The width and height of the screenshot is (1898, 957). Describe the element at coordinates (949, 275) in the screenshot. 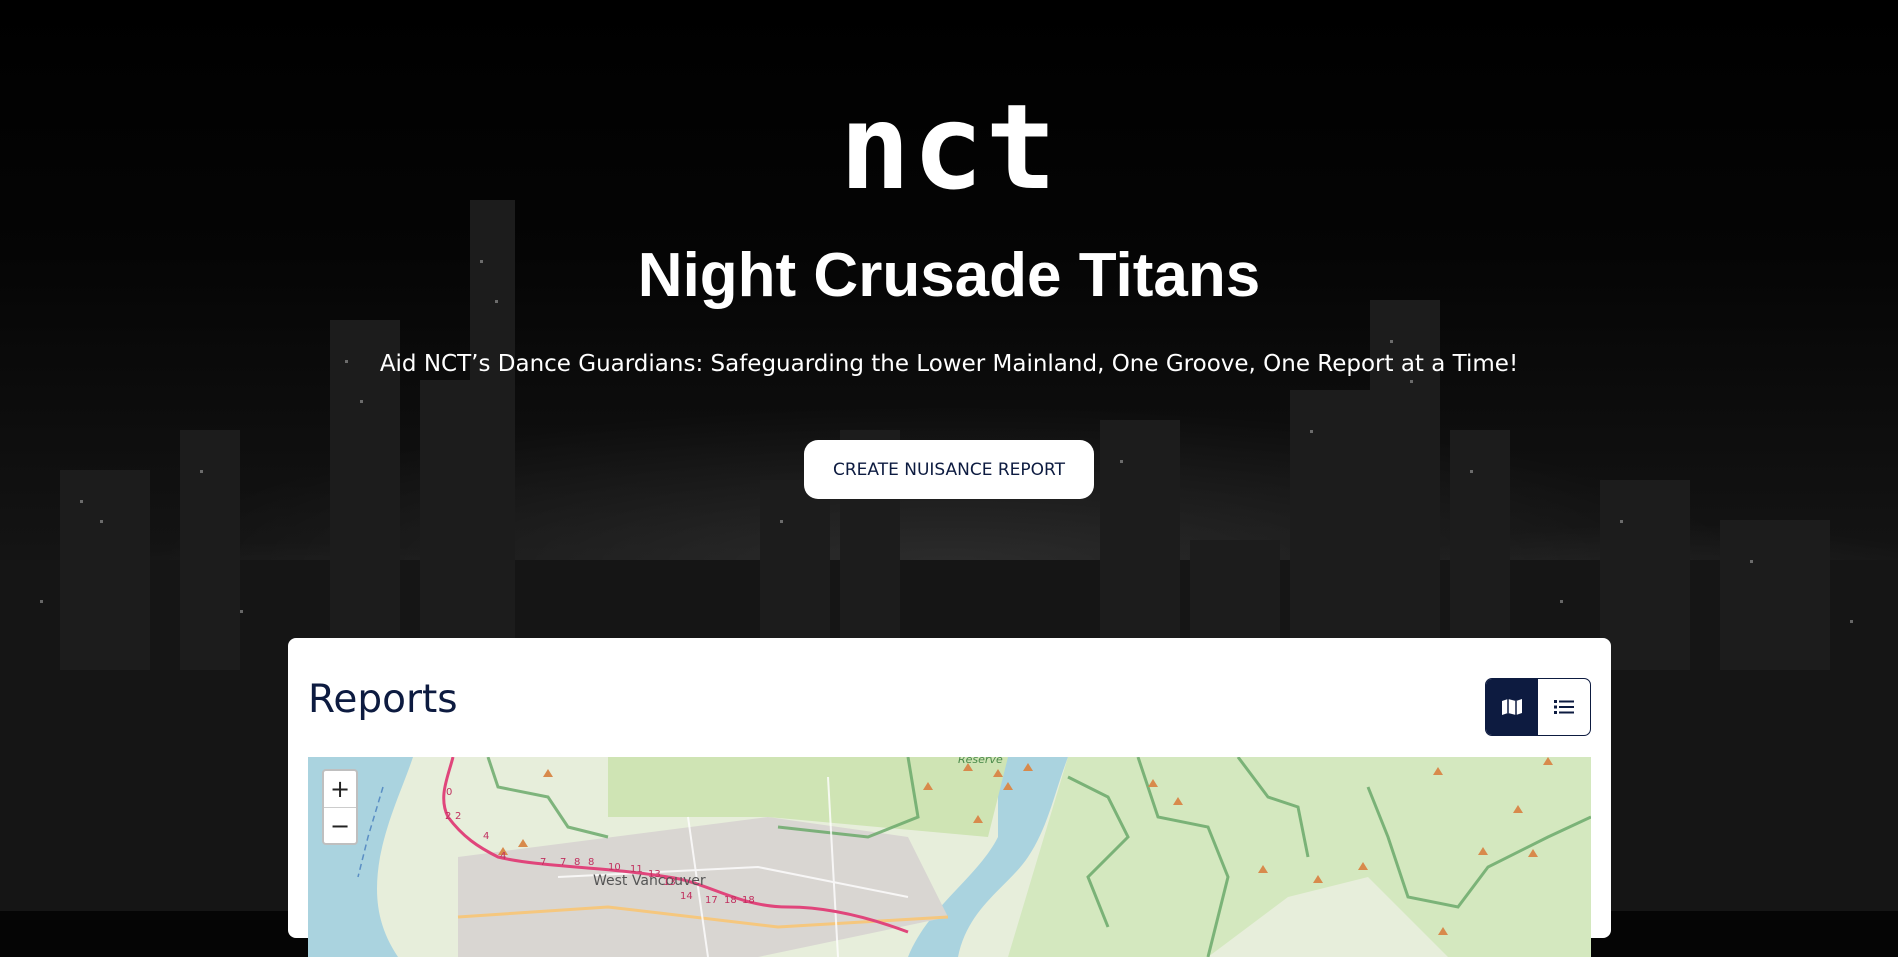

I see `page-title: Night Crusade Titans` at that location.